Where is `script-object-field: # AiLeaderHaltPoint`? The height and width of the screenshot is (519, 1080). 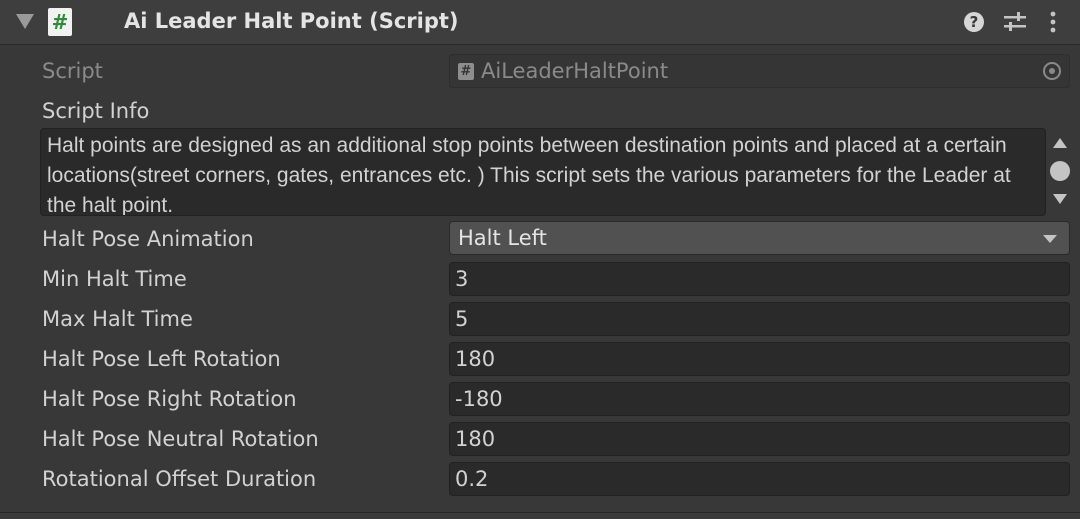
script-object-field: # AiLeaderHaltPoint is located at coordinates (759, 71).